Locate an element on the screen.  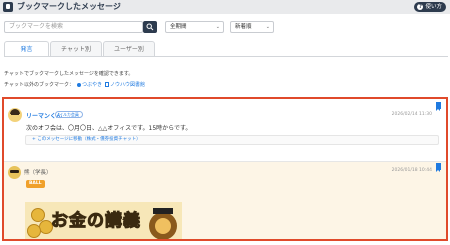
coin-icon is located at coordinates (34, 231).